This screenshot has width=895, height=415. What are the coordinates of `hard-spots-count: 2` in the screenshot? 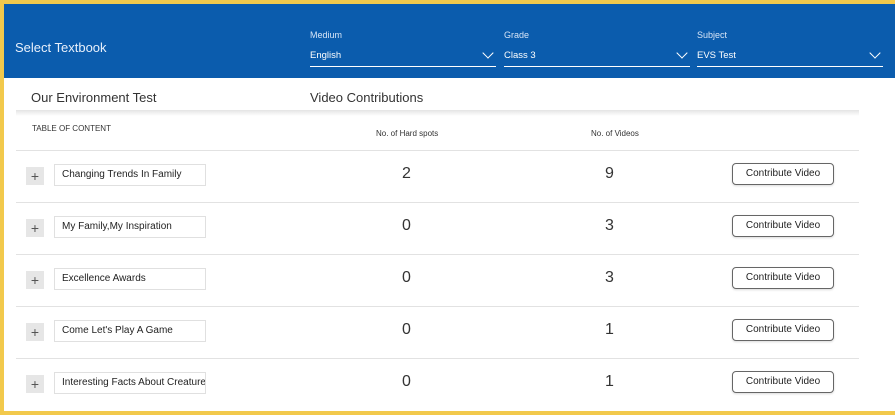 It's located at (406, 173).